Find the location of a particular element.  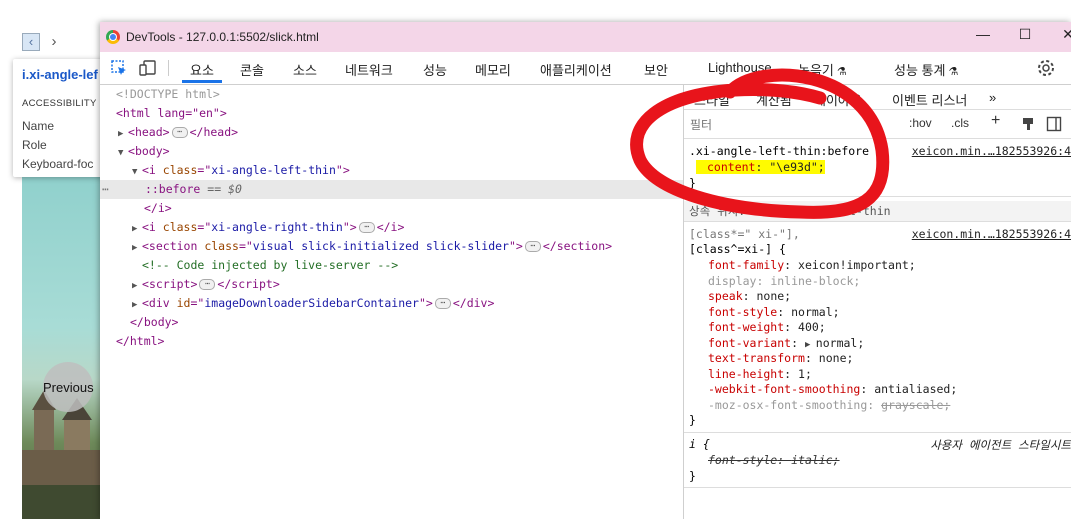

rule2-decl-font-family: font-family: xeicon!important; is located at coordinates (812, 266).